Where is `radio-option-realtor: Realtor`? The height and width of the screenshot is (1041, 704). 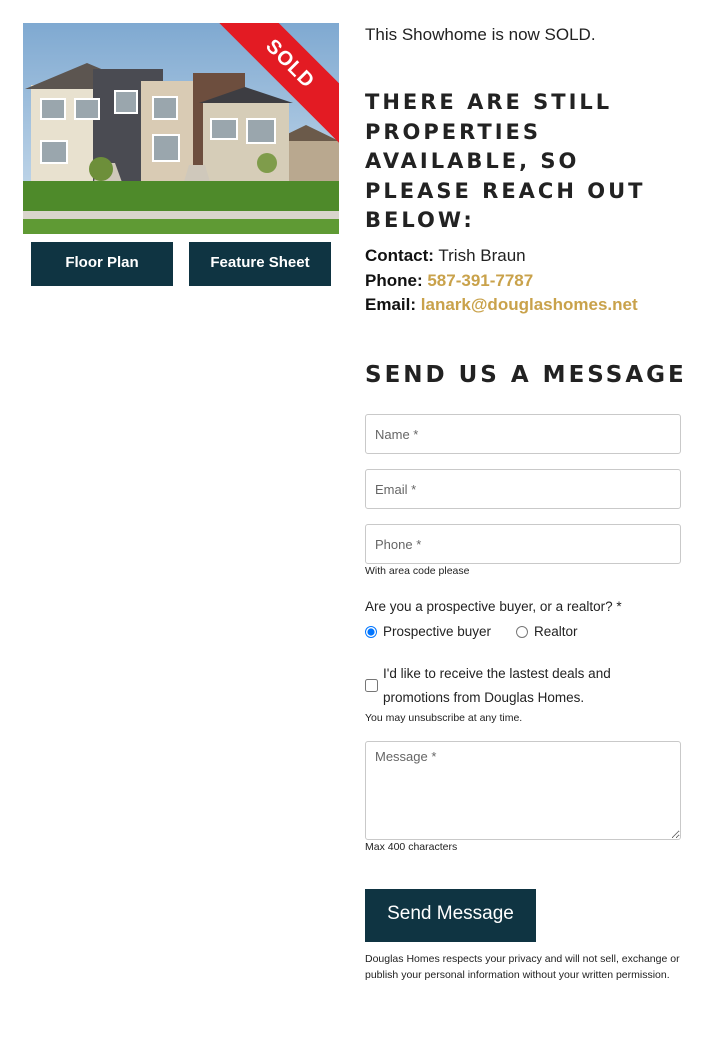
radio-option-realtor: Realtor is located at coordinates (547, 631).